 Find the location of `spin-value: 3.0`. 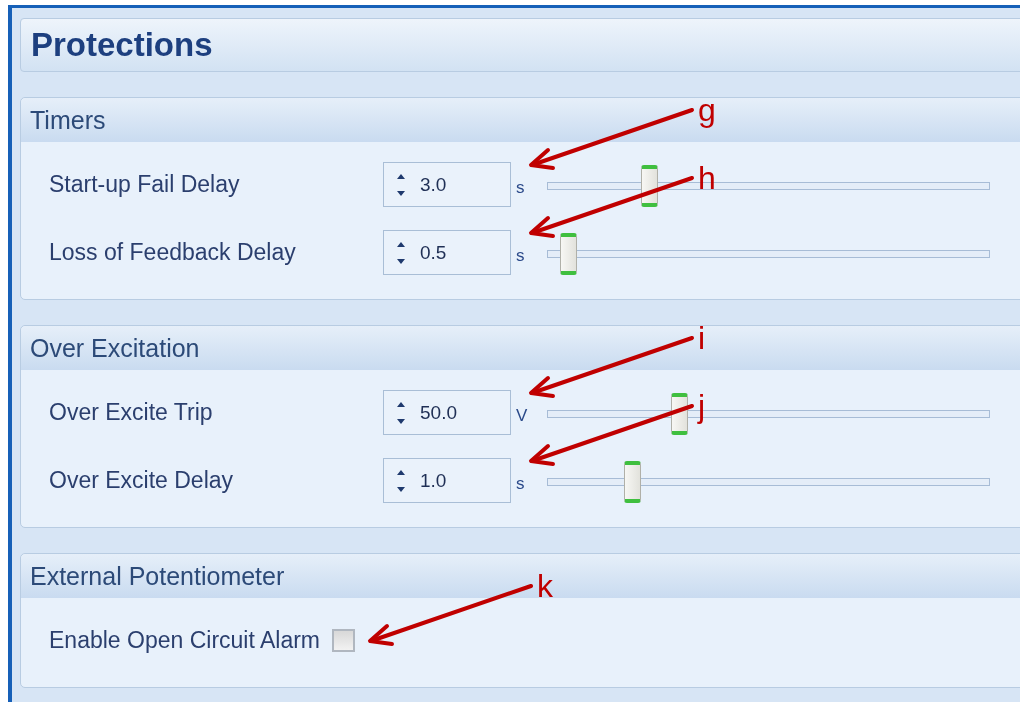

spin-value: 3.0 is located at coordinates (455, 184).